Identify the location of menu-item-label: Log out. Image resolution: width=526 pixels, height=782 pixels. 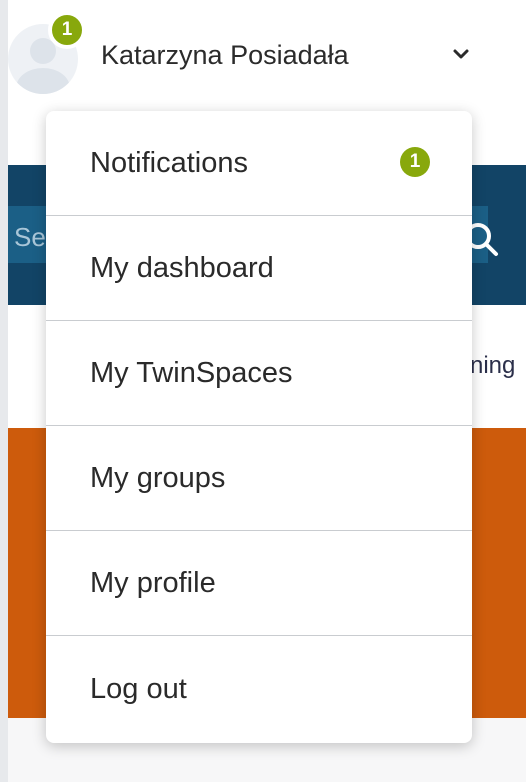
(138, 689).